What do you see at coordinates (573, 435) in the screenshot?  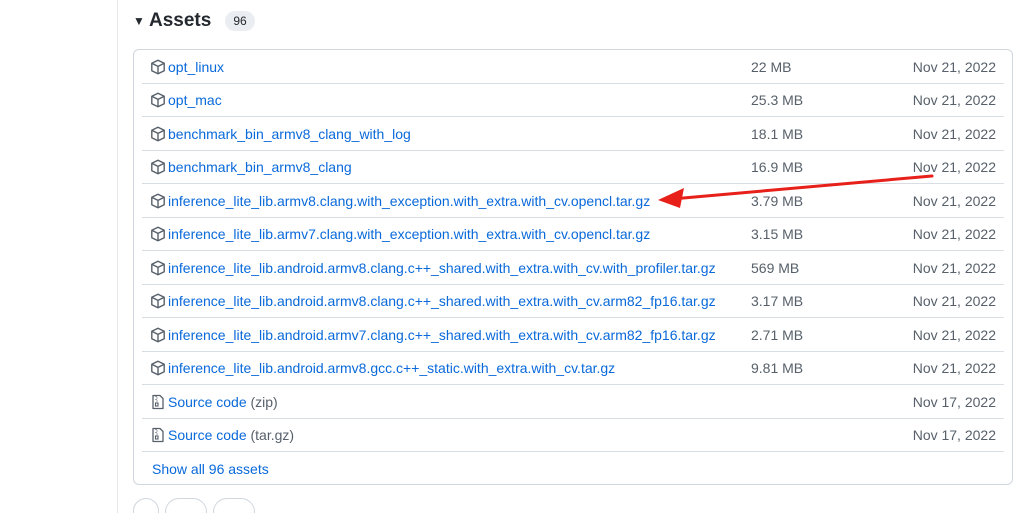 I see `asset-row: Source code (tar.gz) Nov 17, 2022` at bounding box center [573, 435].